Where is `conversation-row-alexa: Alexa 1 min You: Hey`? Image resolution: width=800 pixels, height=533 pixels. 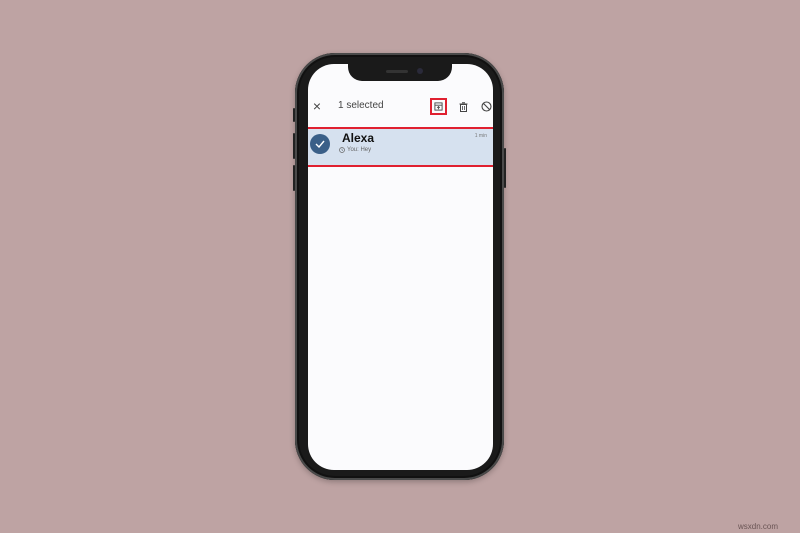
conversation-row-alexa: Alexa 1 min You: Hey is located at coordinates (400, 147).